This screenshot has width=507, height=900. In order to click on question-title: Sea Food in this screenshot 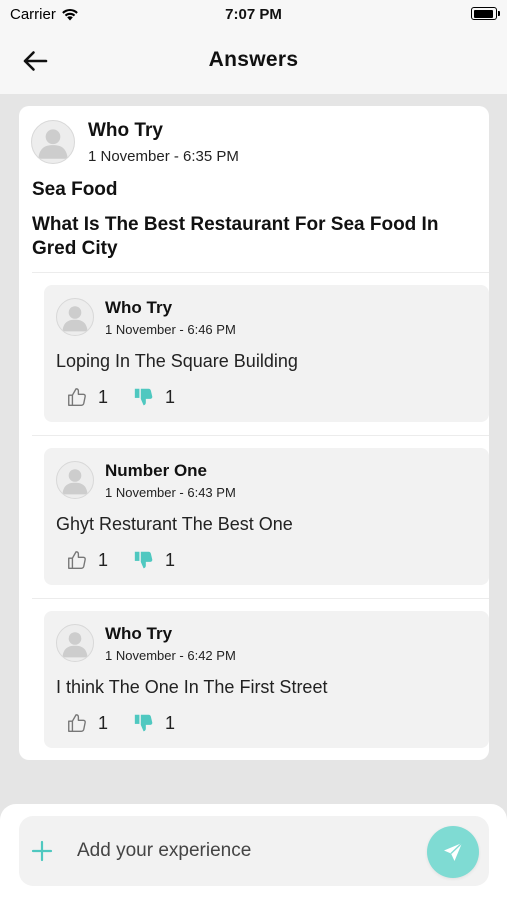, I will do `click(75, 189)`.